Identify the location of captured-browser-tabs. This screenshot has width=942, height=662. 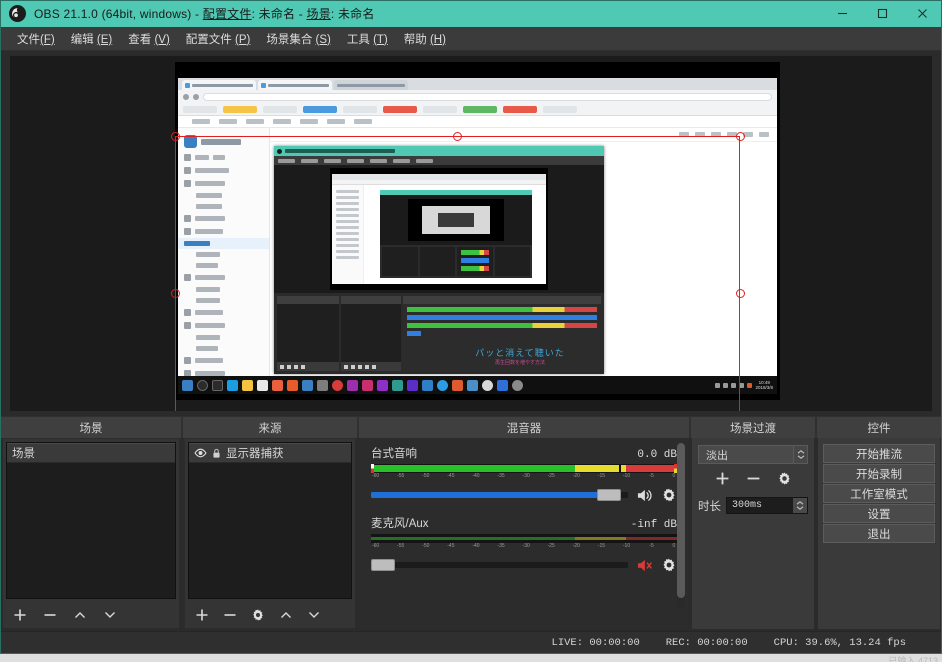
(477, 84).